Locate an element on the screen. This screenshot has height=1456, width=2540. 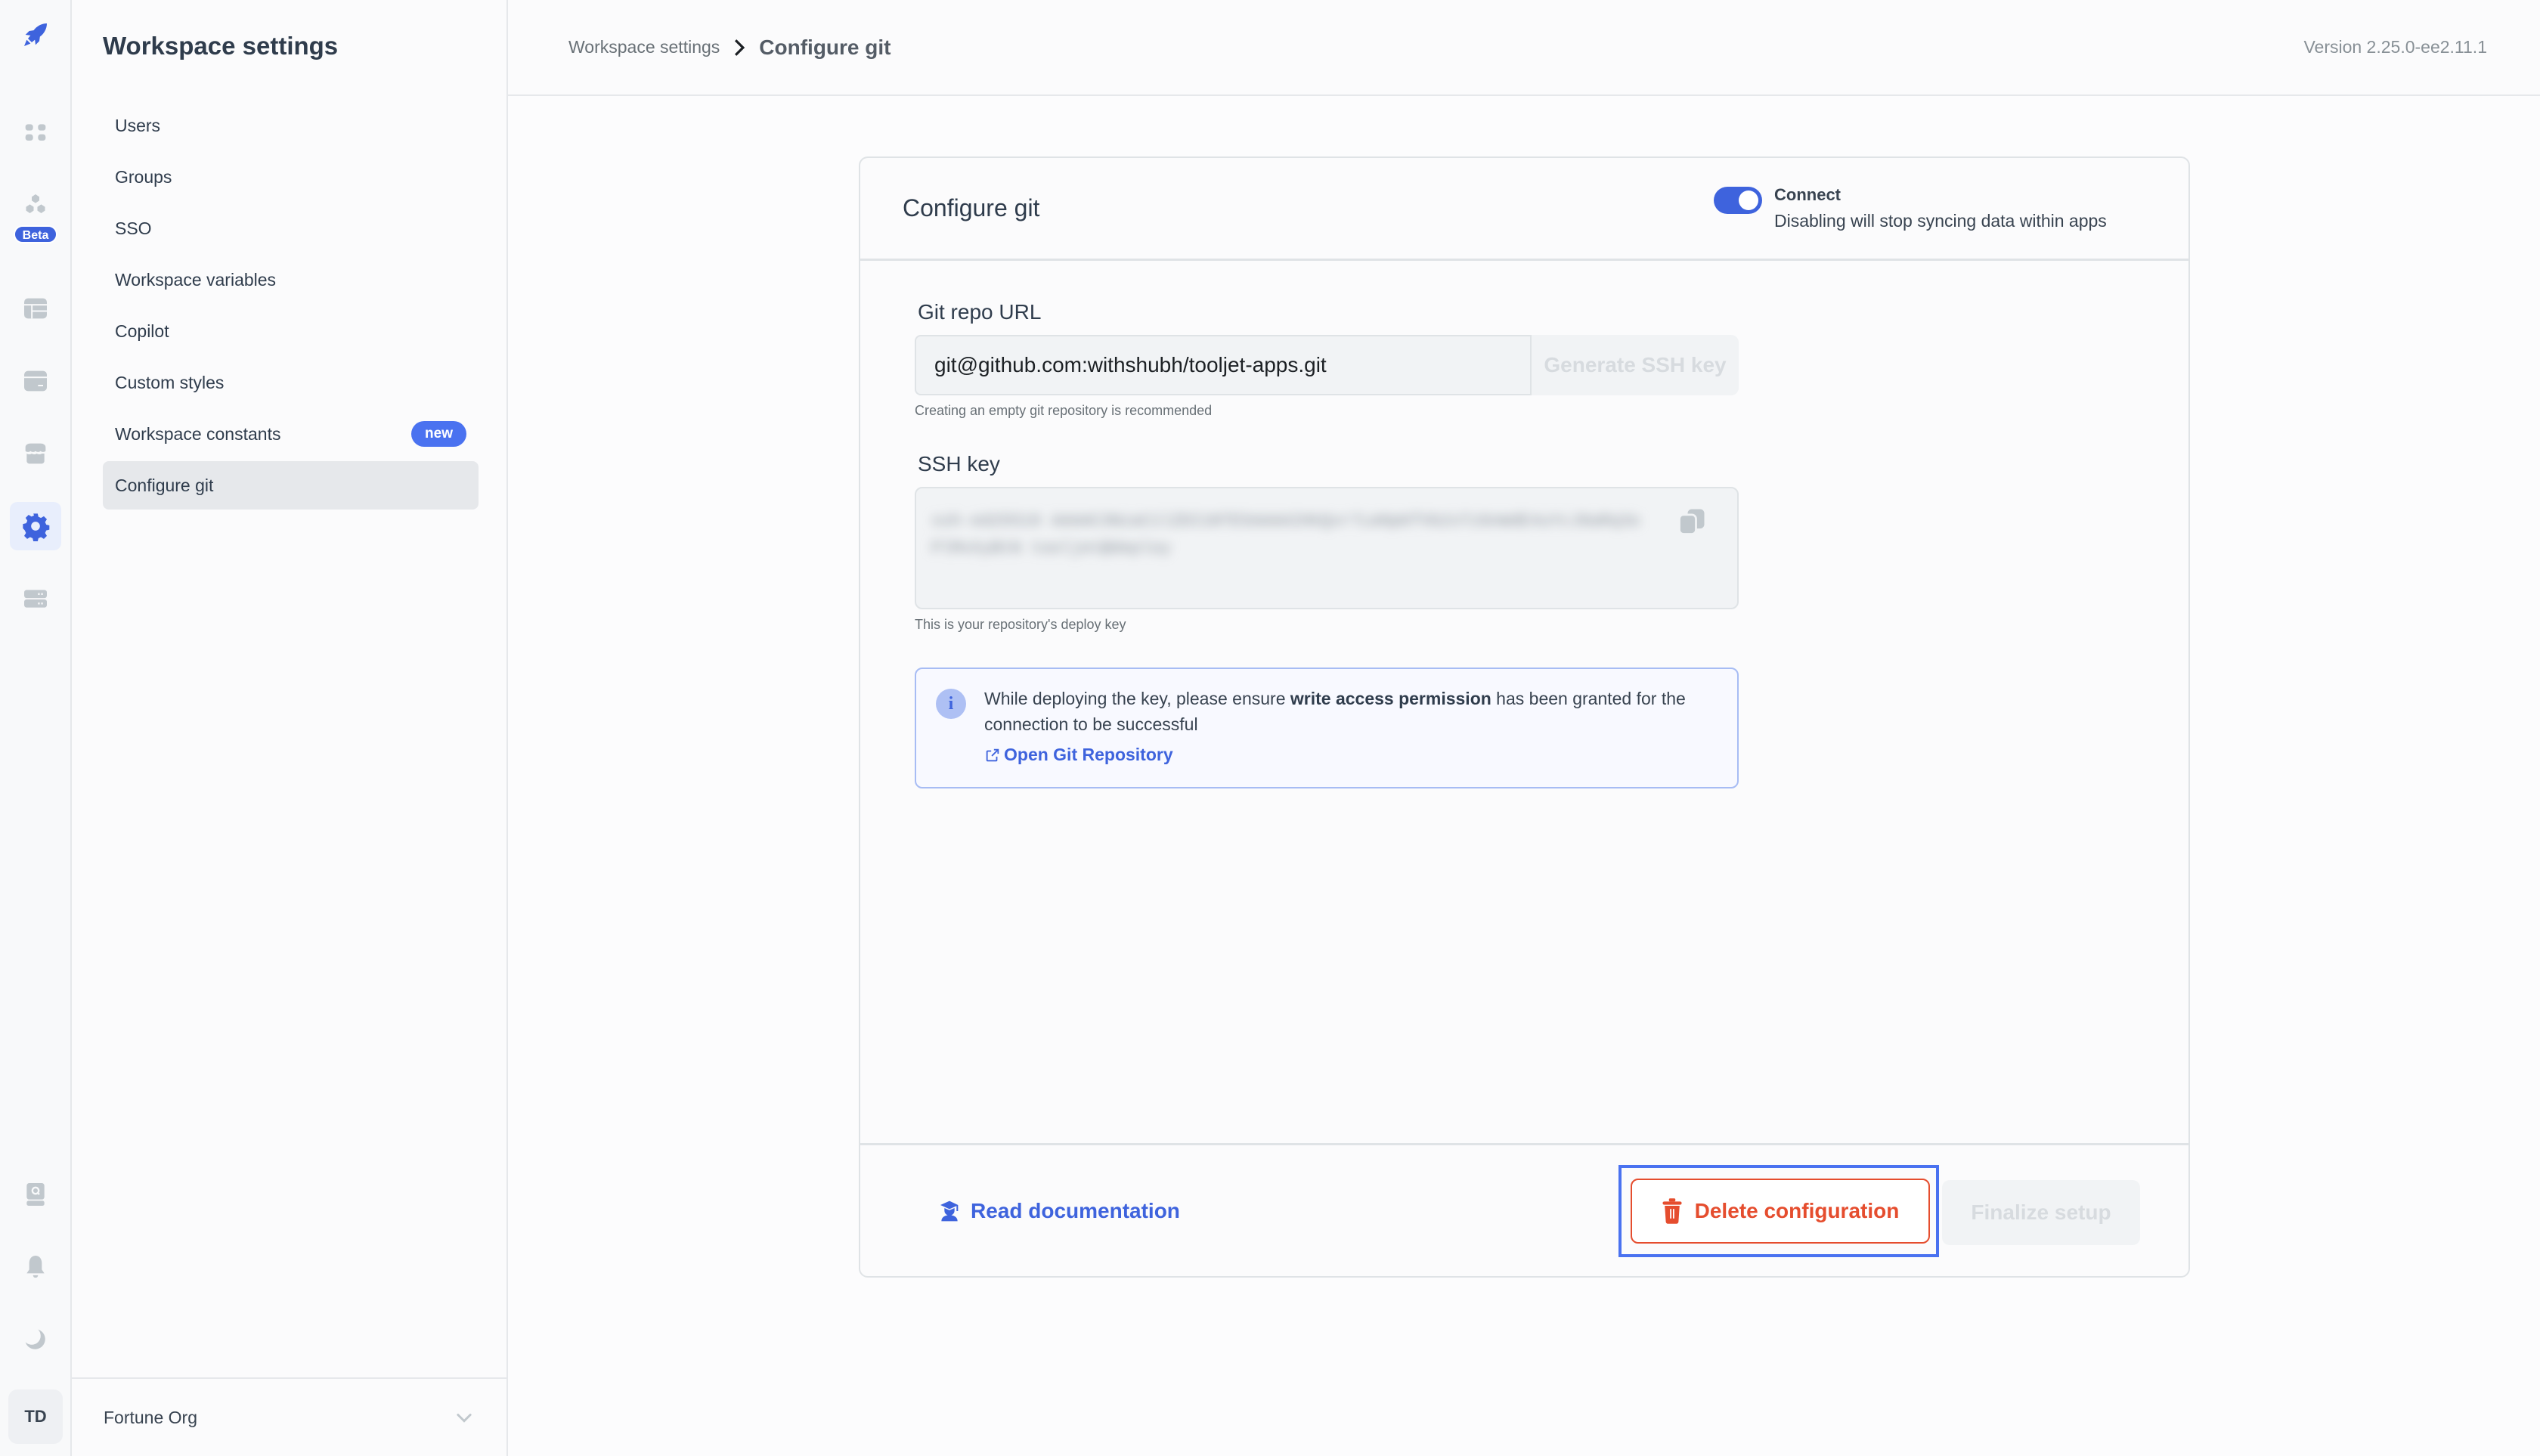
docs-book-search-icon is located at coordinates (35, 1194).